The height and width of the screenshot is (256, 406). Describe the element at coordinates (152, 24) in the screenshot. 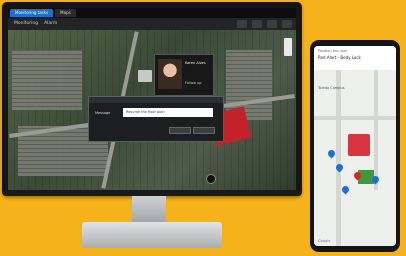

I see `toolbar: Monitoring Alarm` at that location.